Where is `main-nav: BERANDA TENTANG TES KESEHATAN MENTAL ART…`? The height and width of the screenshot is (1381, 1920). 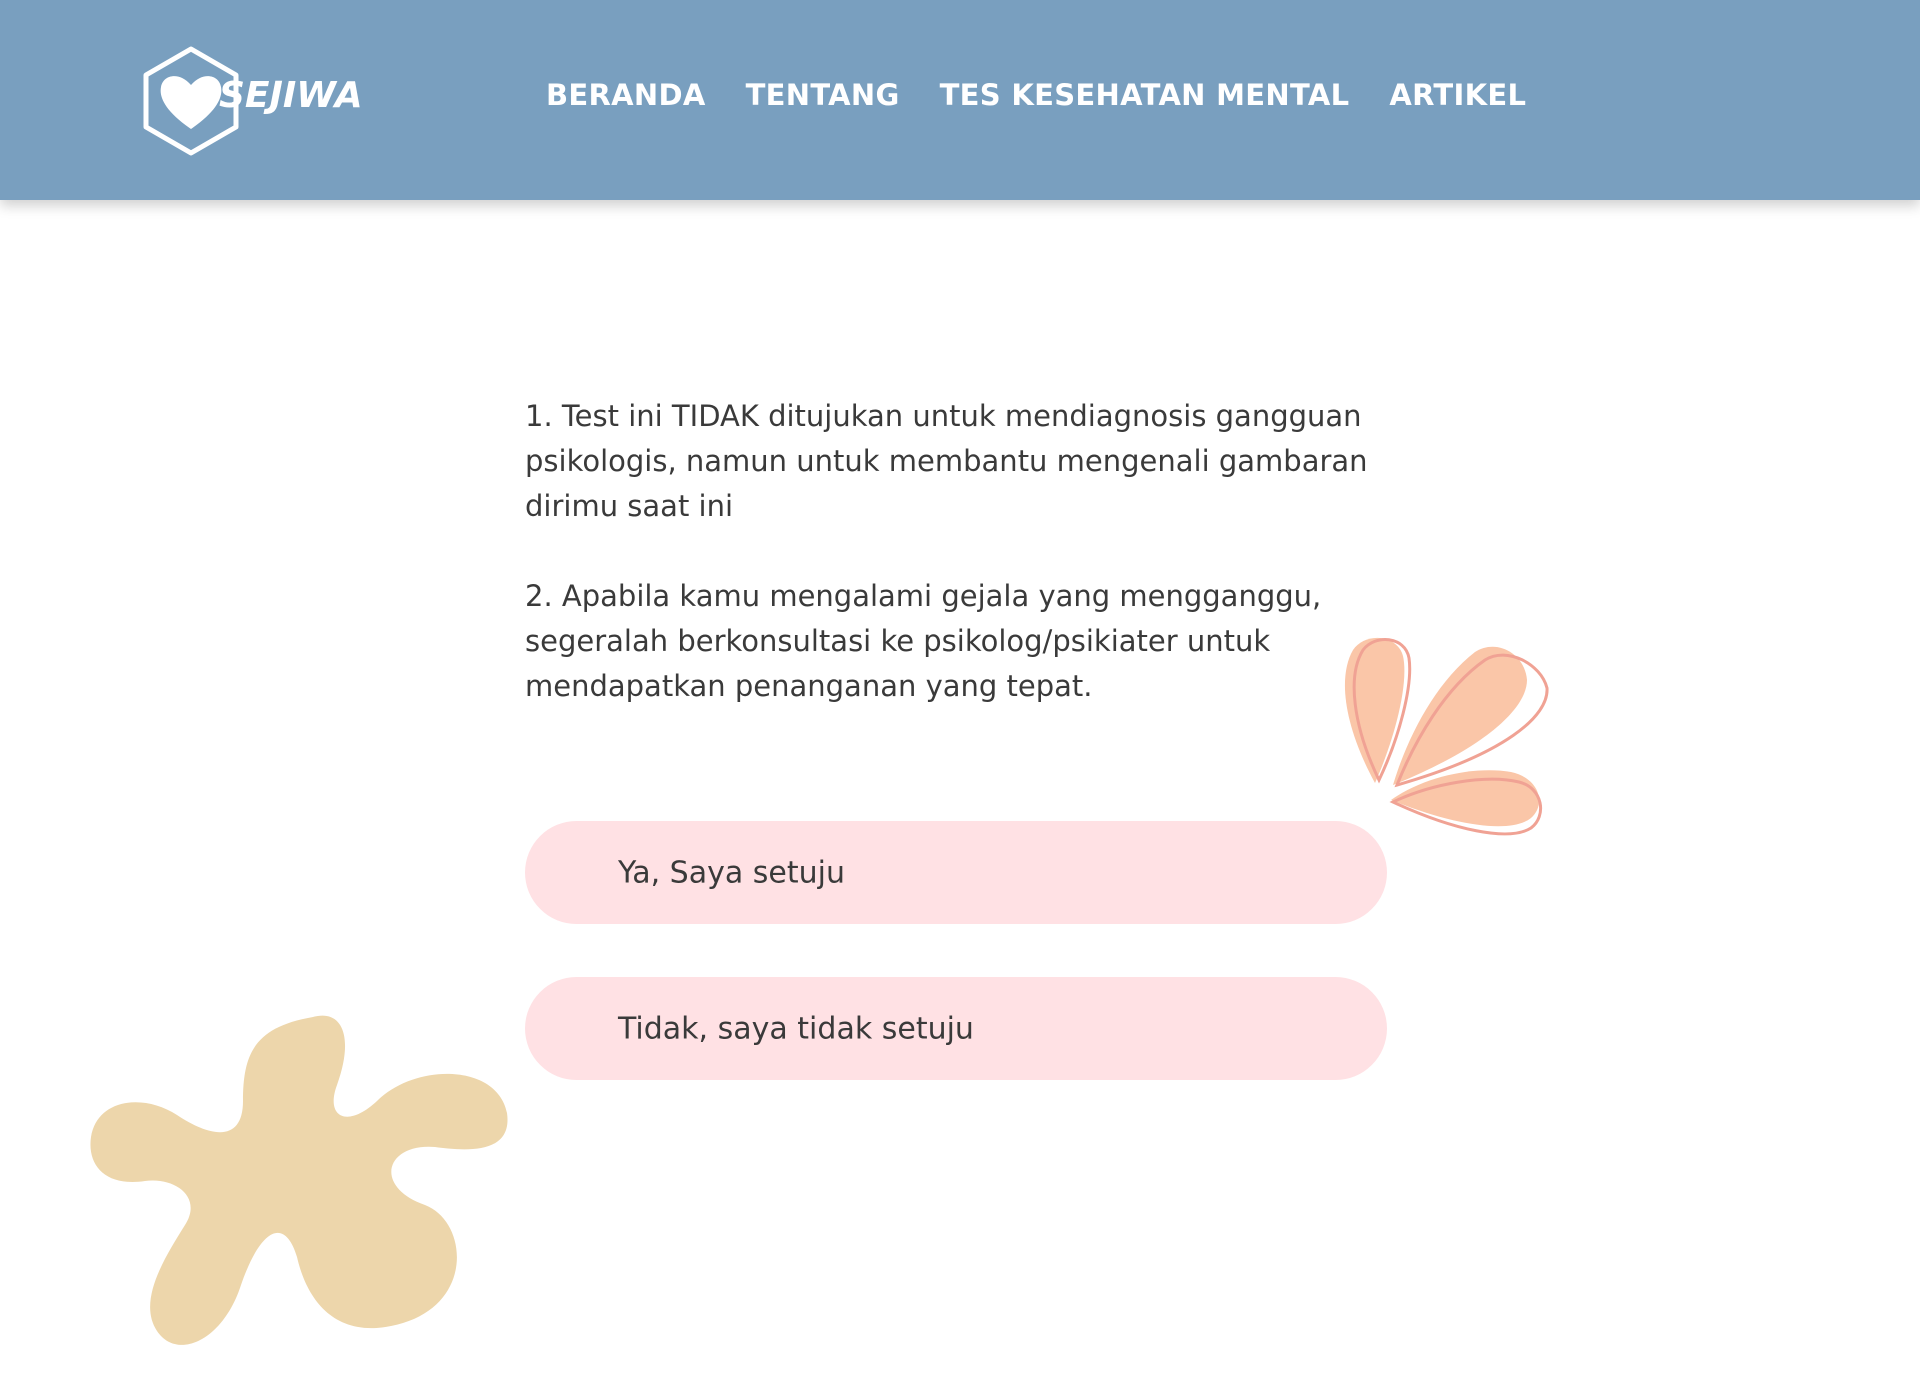
main-nav: BERANDA TENTANG TES KESEHATAN MENTAL ART… is located at coordinates (1036, 95).